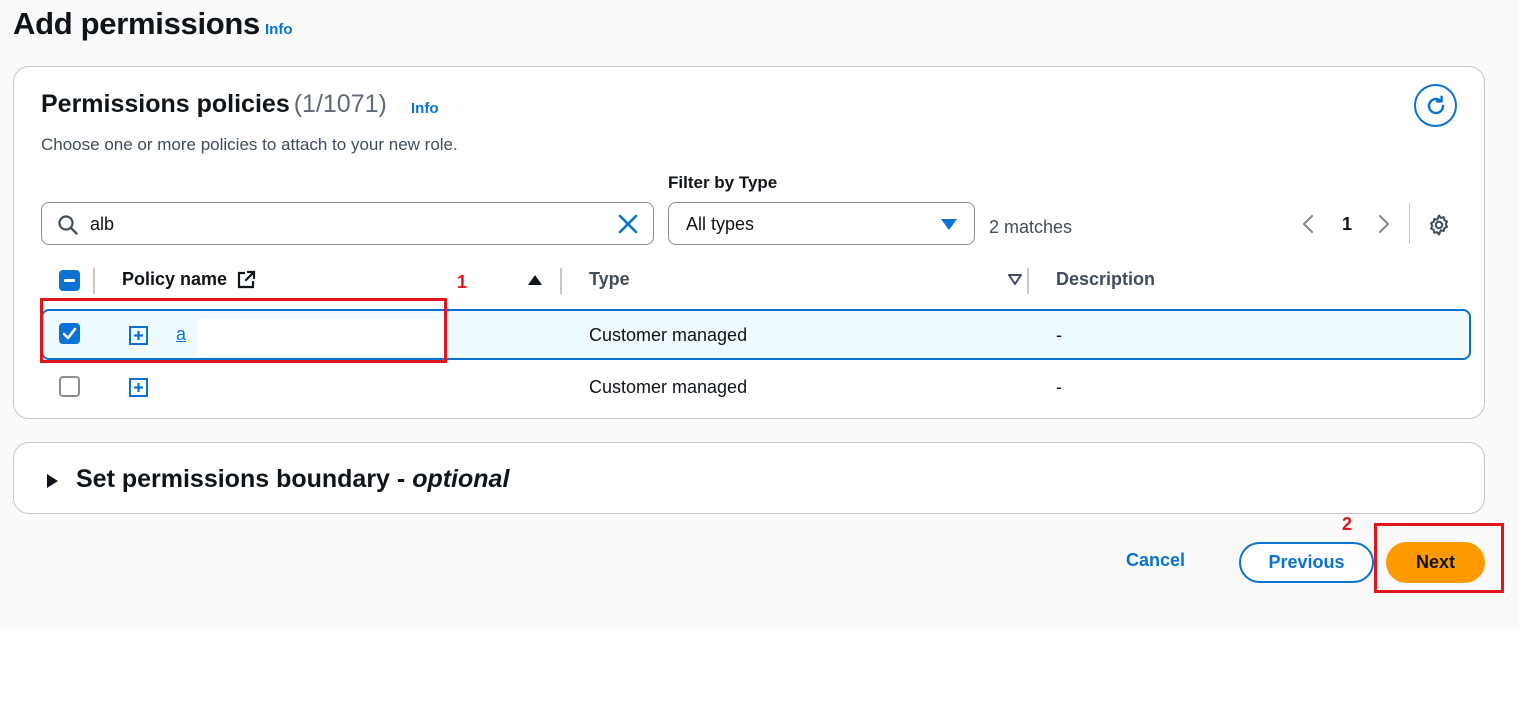 Image resolution: width=1519 pixels, height=723 pixels. What do you see at coordinates (174, 279) in the screenshot?
I see `column-header-policy-name: Policy name` at bounding box center [174, 279].